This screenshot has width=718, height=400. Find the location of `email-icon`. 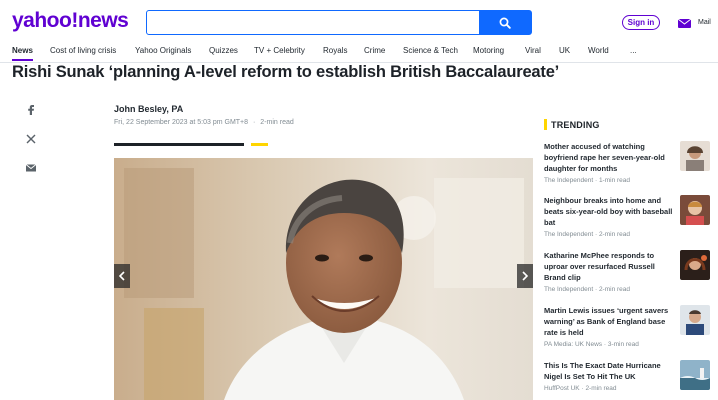

email-icon is located at coordinates (31, 168).